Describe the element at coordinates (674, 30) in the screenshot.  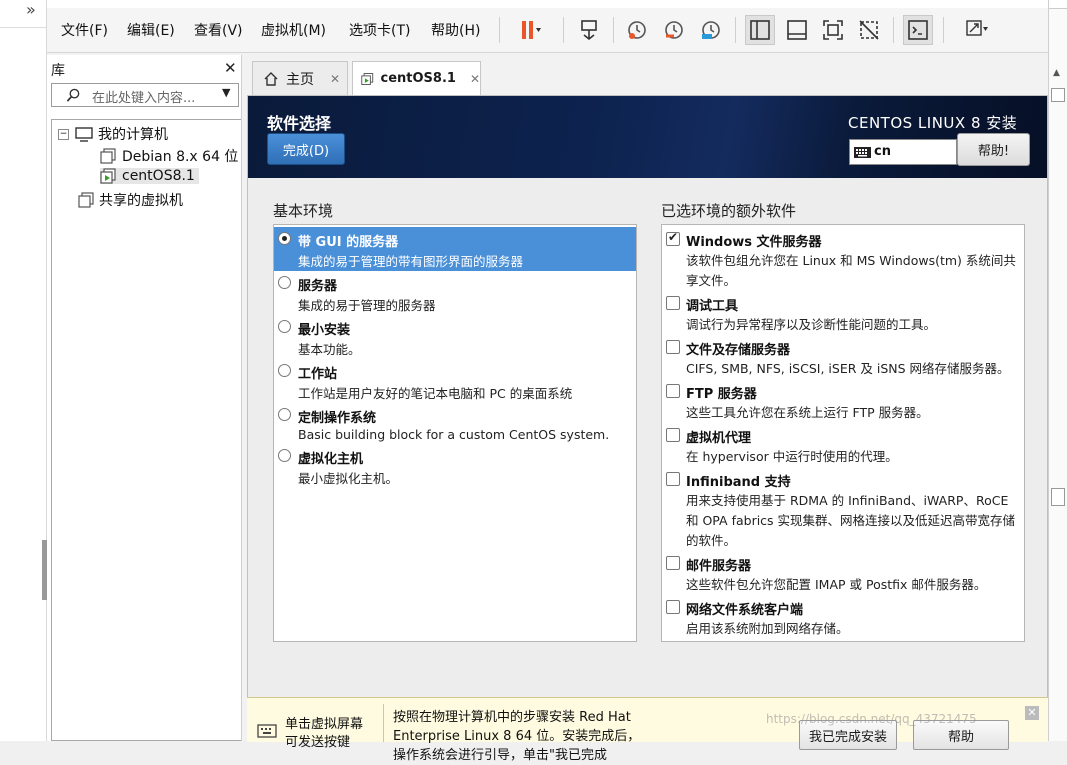
I see `snapshot-revert-button` at that location.